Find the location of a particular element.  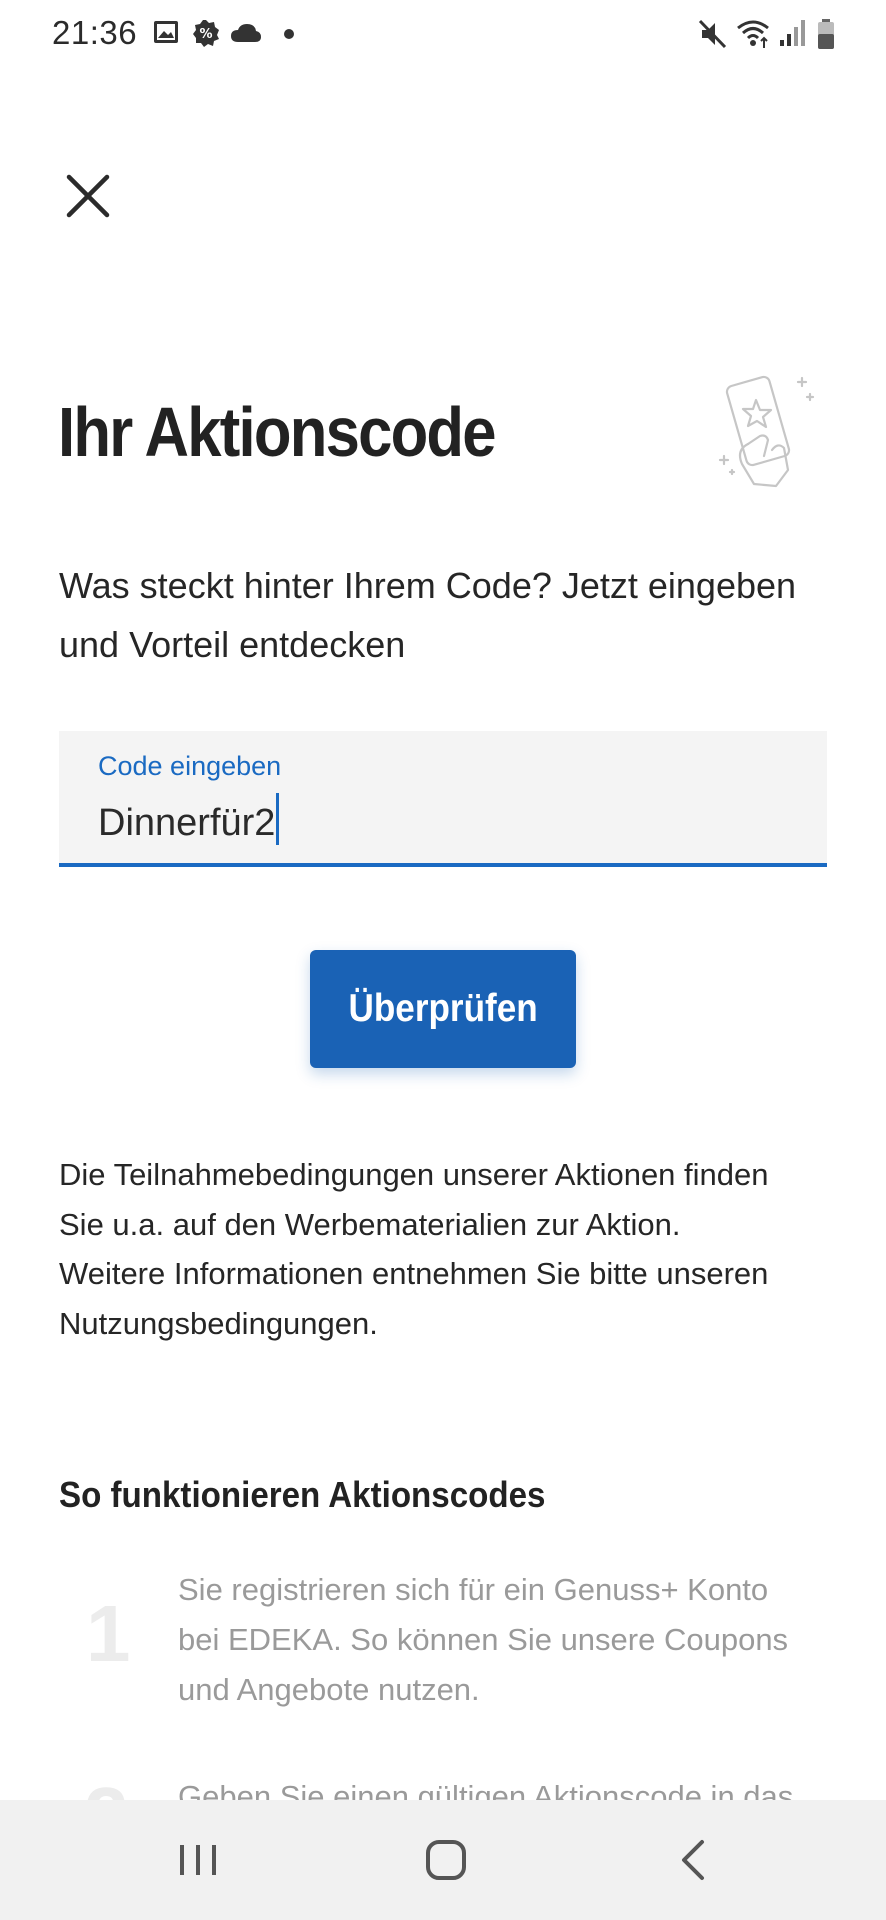

home-icon is located at coordinates (446, 1860).